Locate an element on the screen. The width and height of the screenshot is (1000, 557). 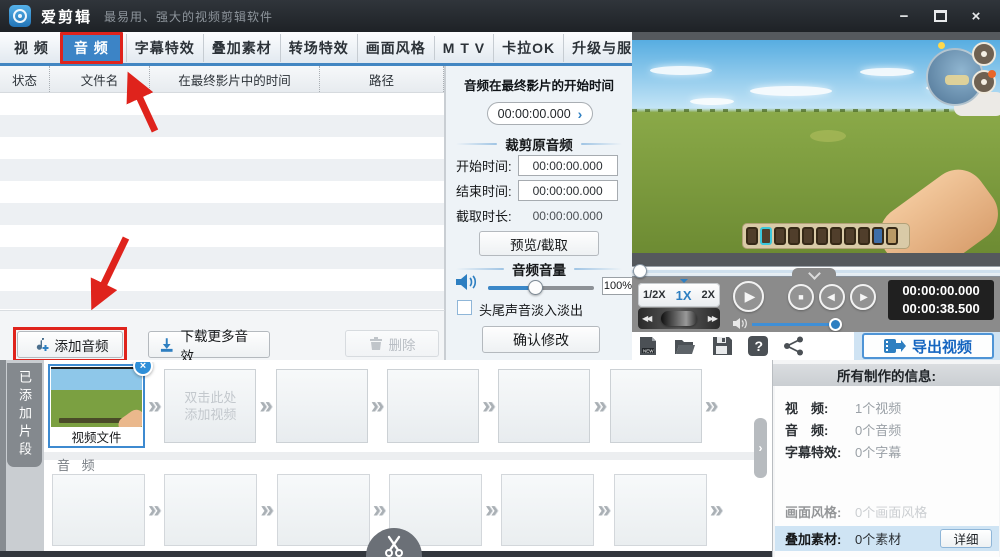
info-row-video: 视 频: 1个视频 is located at coordinates (843, 407).